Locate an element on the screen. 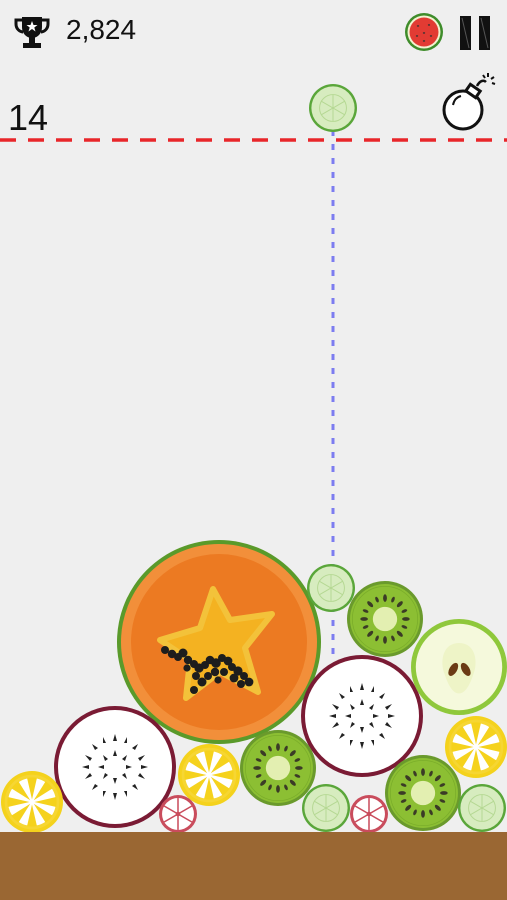  held-fruit-cucumber is located at coordinates (333, 108).